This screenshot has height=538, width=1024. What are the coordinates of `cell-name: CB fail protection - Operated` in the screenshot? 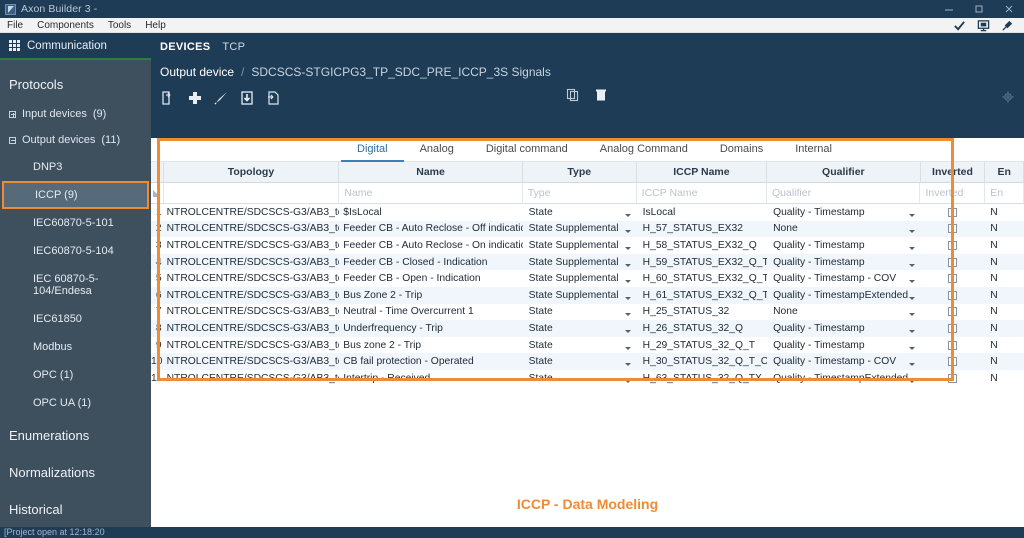 It's located at (430, 361).